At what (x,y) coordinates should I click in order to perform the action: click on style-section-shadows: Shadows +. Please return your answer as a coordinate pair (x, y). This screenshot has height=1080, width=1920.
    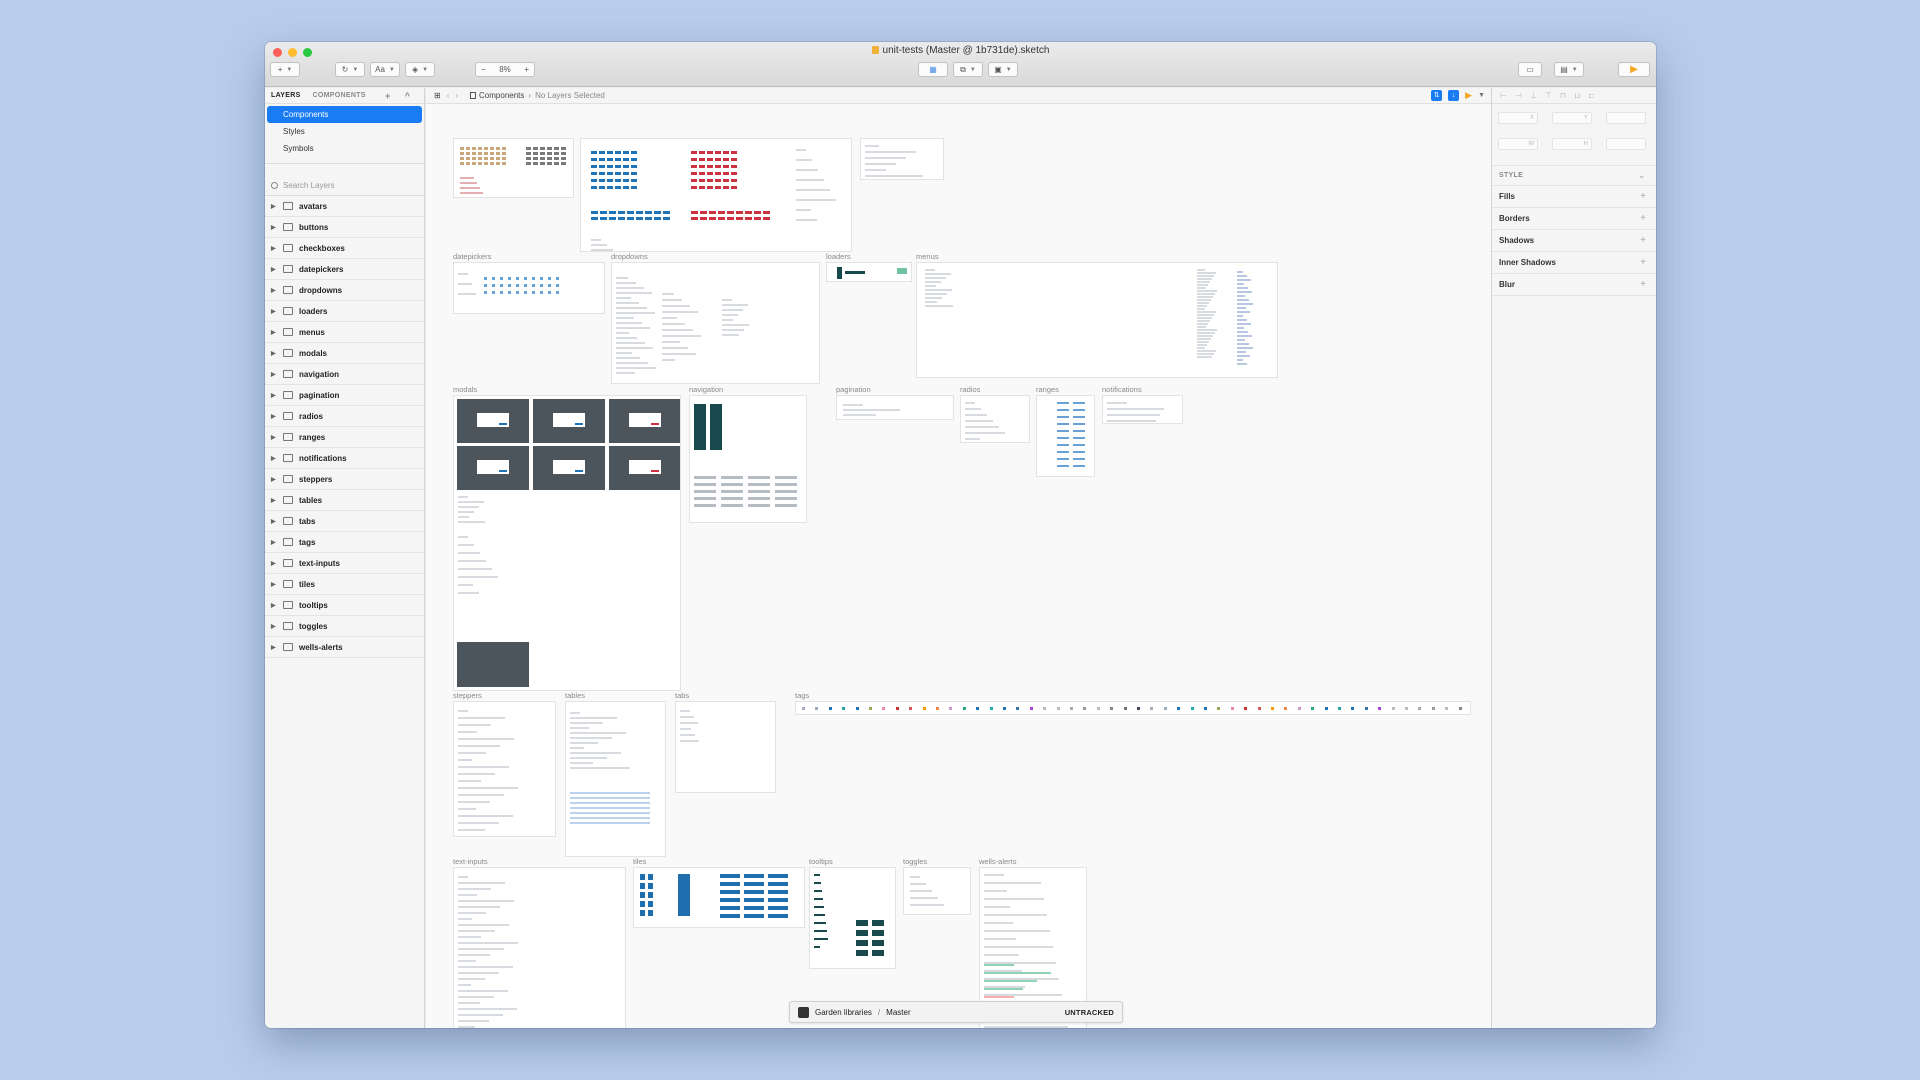
    Looking at the image, I should click on (1574, 241).